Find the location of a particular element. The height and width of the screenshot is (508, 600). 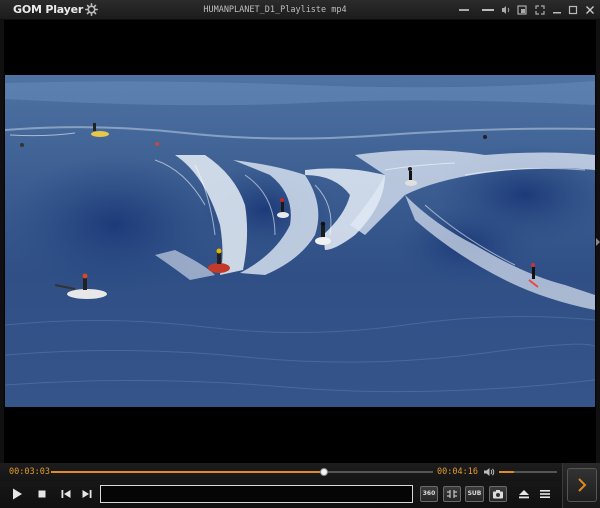

mini-mode-icon is located at coordinates (522, 10).